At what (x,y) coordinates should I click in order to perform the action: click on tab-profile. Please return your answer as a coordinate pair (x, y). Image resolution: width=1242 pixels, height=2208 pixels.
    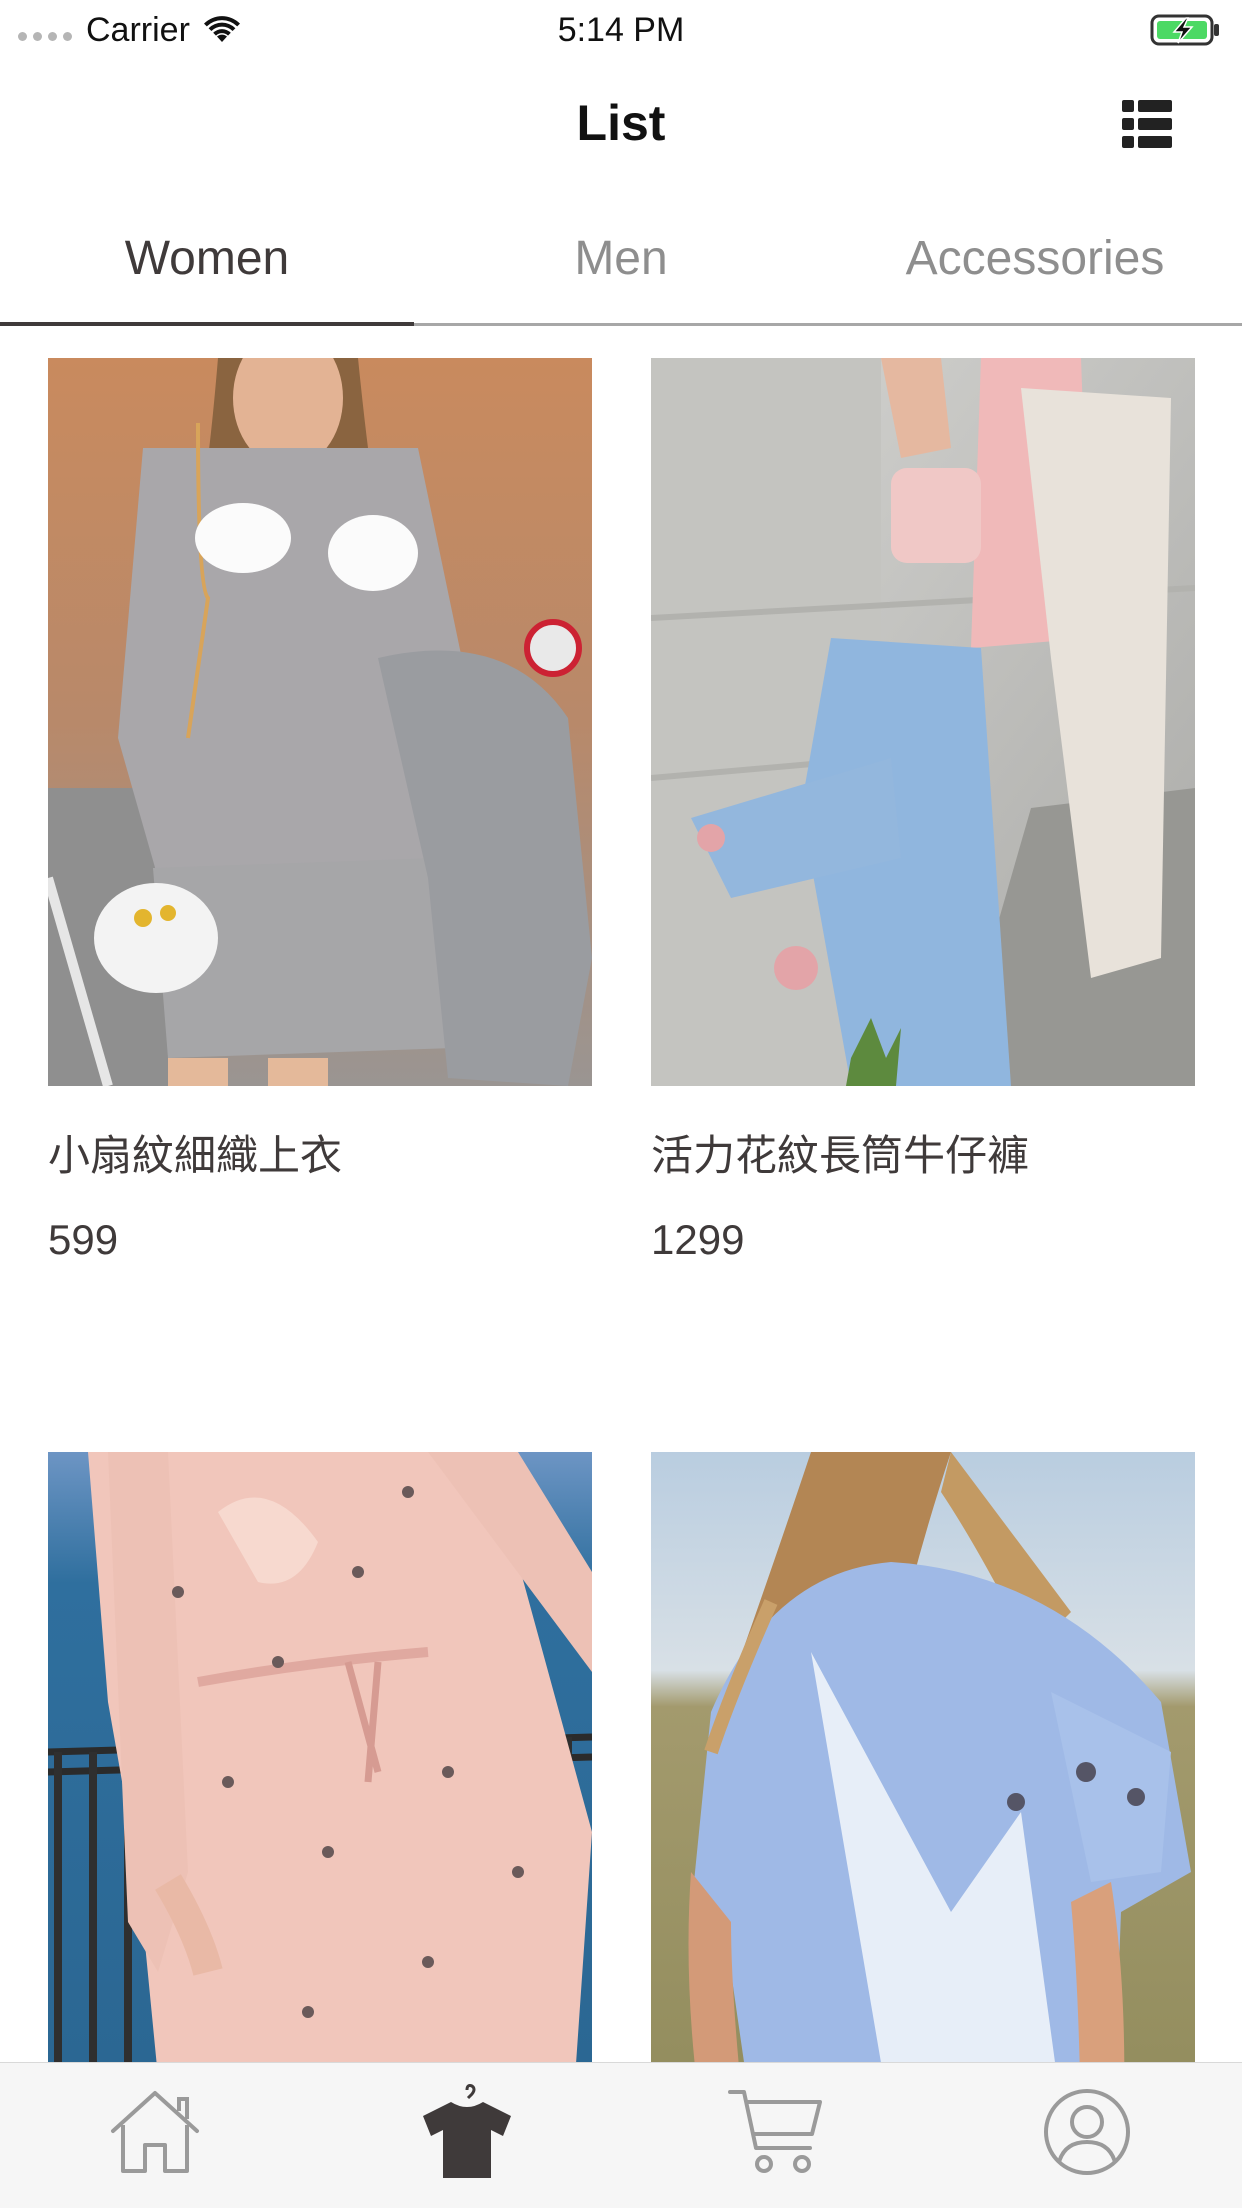
    Looking at the image, I should click on (1087, 2132).